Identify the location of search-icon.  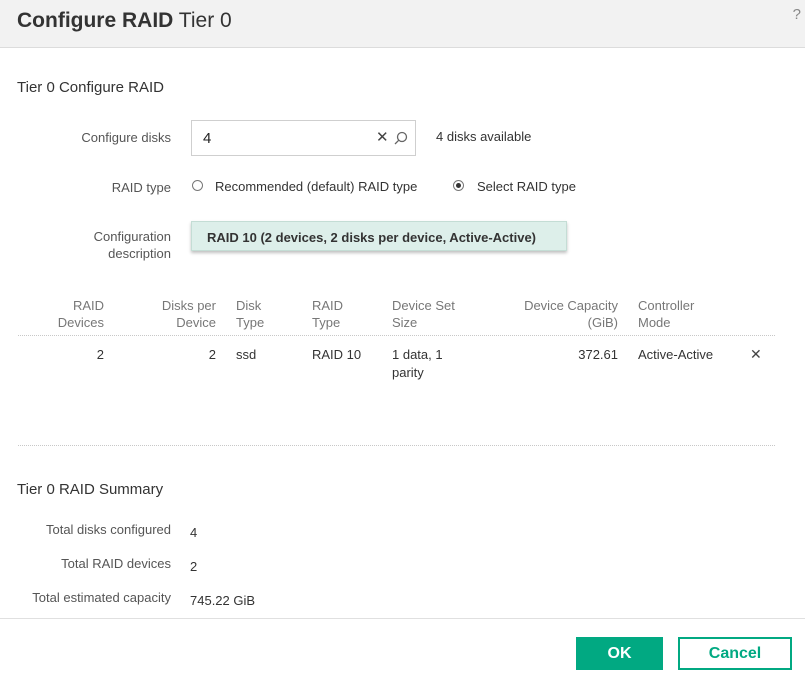
(401, 141).